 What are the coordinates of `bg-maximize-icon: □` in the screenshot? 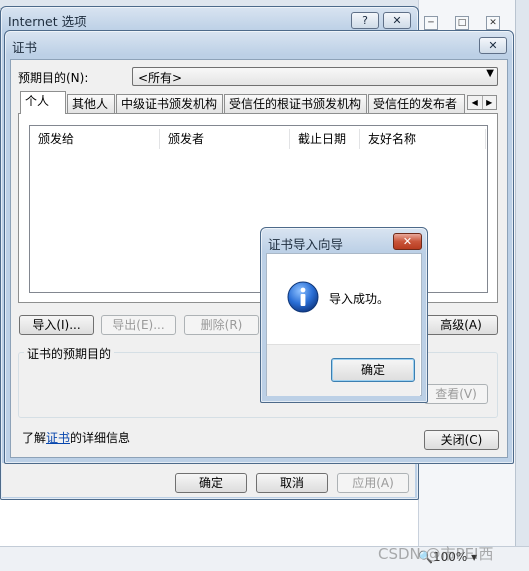 It's located at (462, 23).